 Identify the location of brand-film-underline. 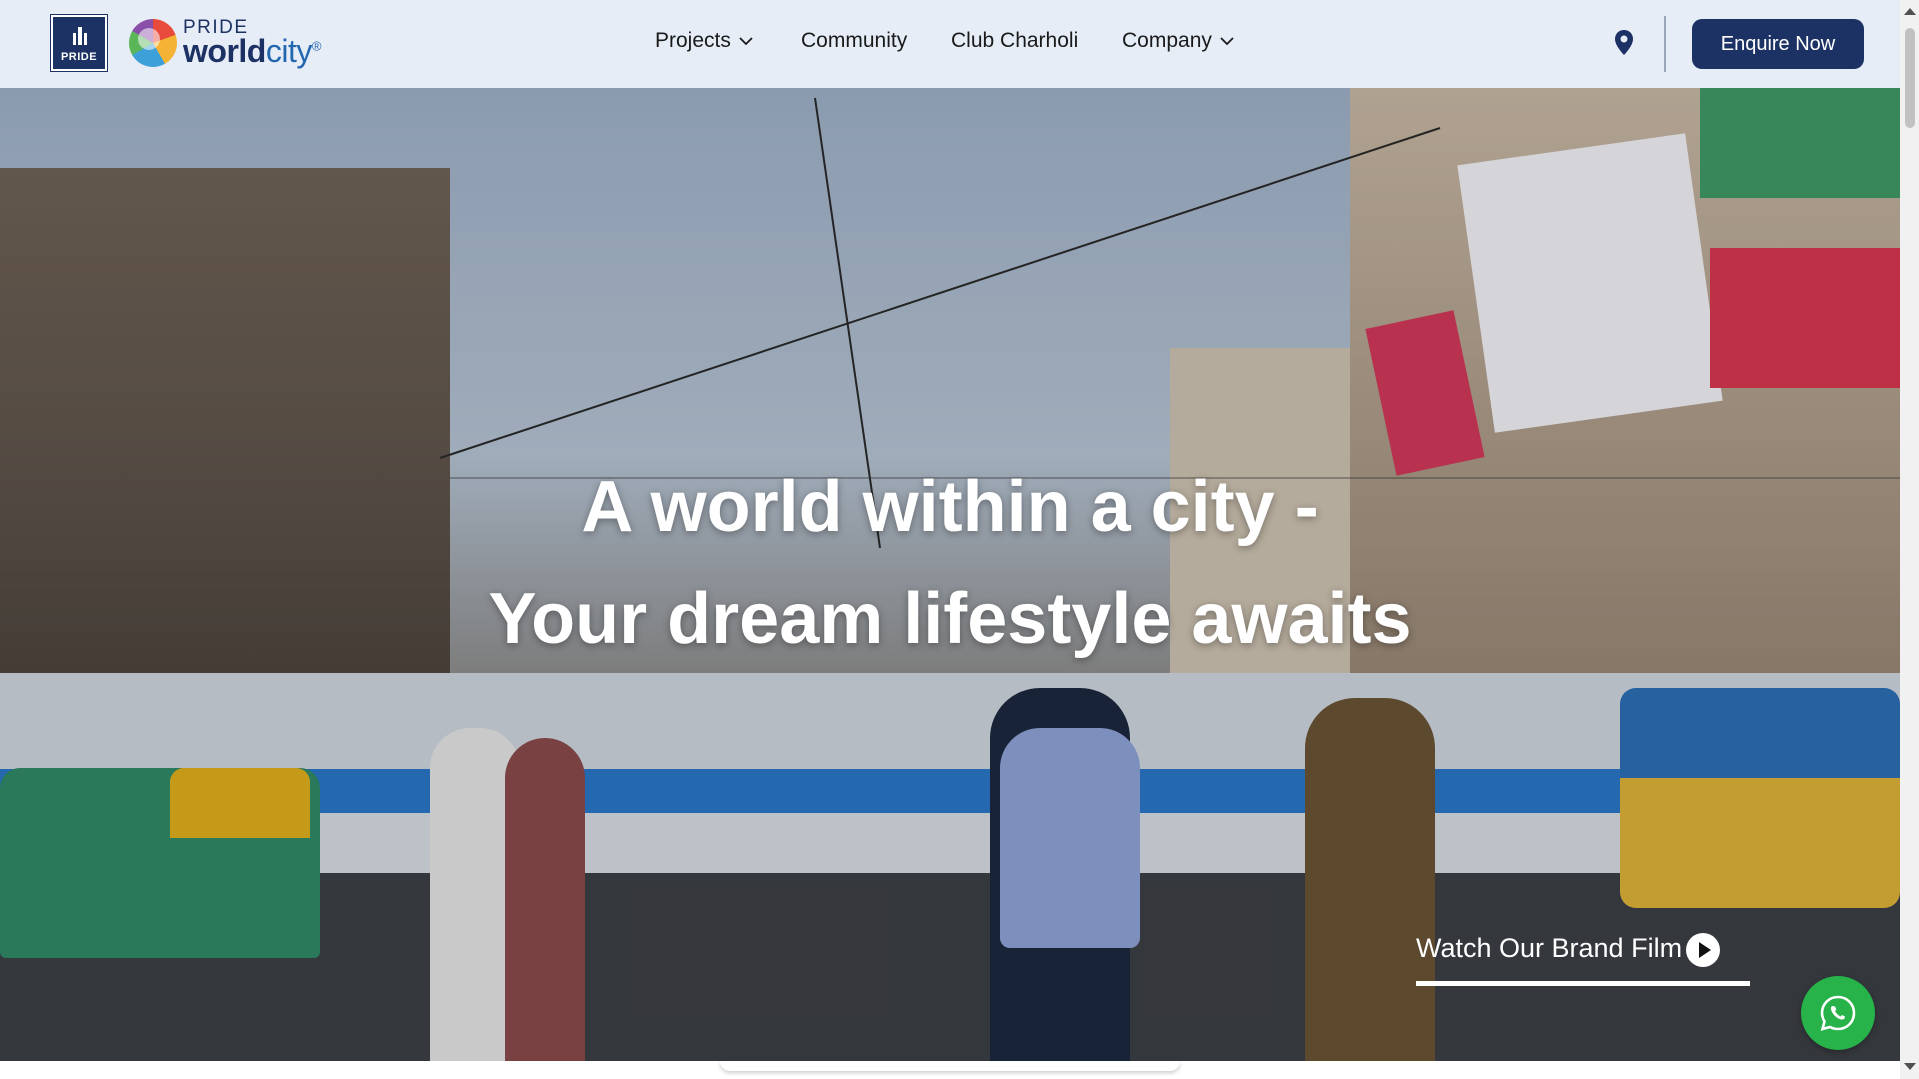
(1583, 983).